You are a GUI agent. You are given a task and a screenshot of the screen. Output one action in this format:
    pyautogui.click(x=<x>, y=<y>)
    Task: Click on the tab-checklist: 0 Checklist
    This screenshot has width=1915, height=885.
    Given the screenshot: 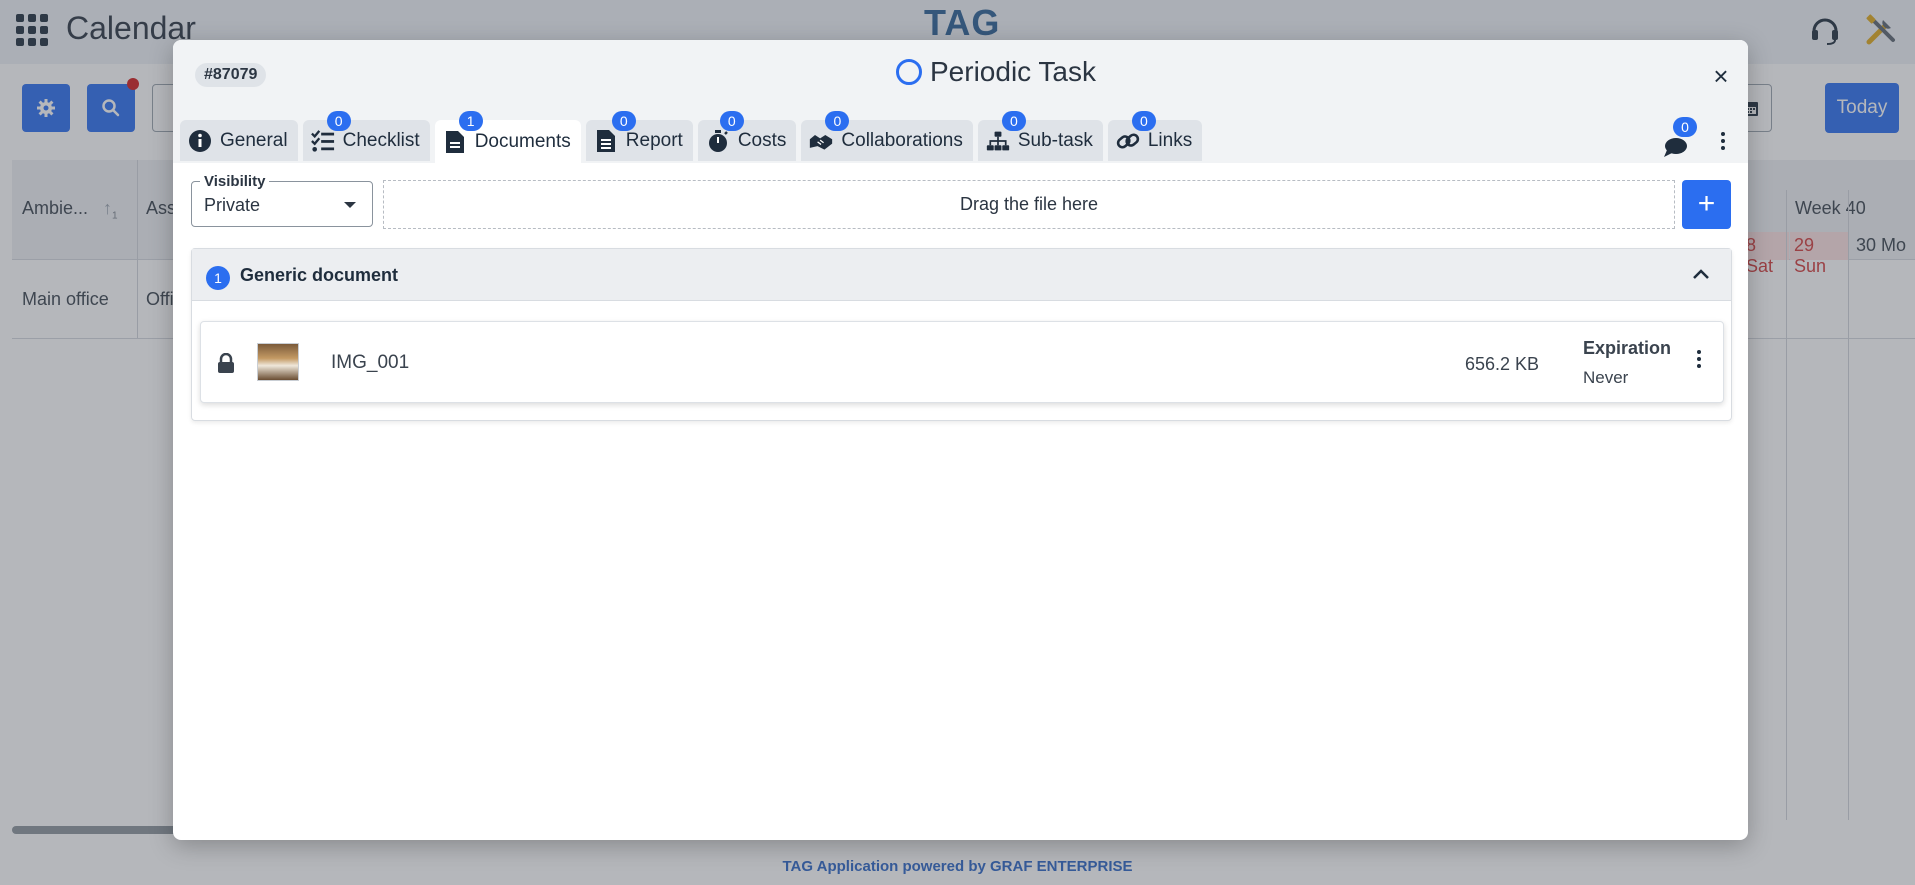 What is the action you would take?
    pyautogui.click(x=366, y=136)
    